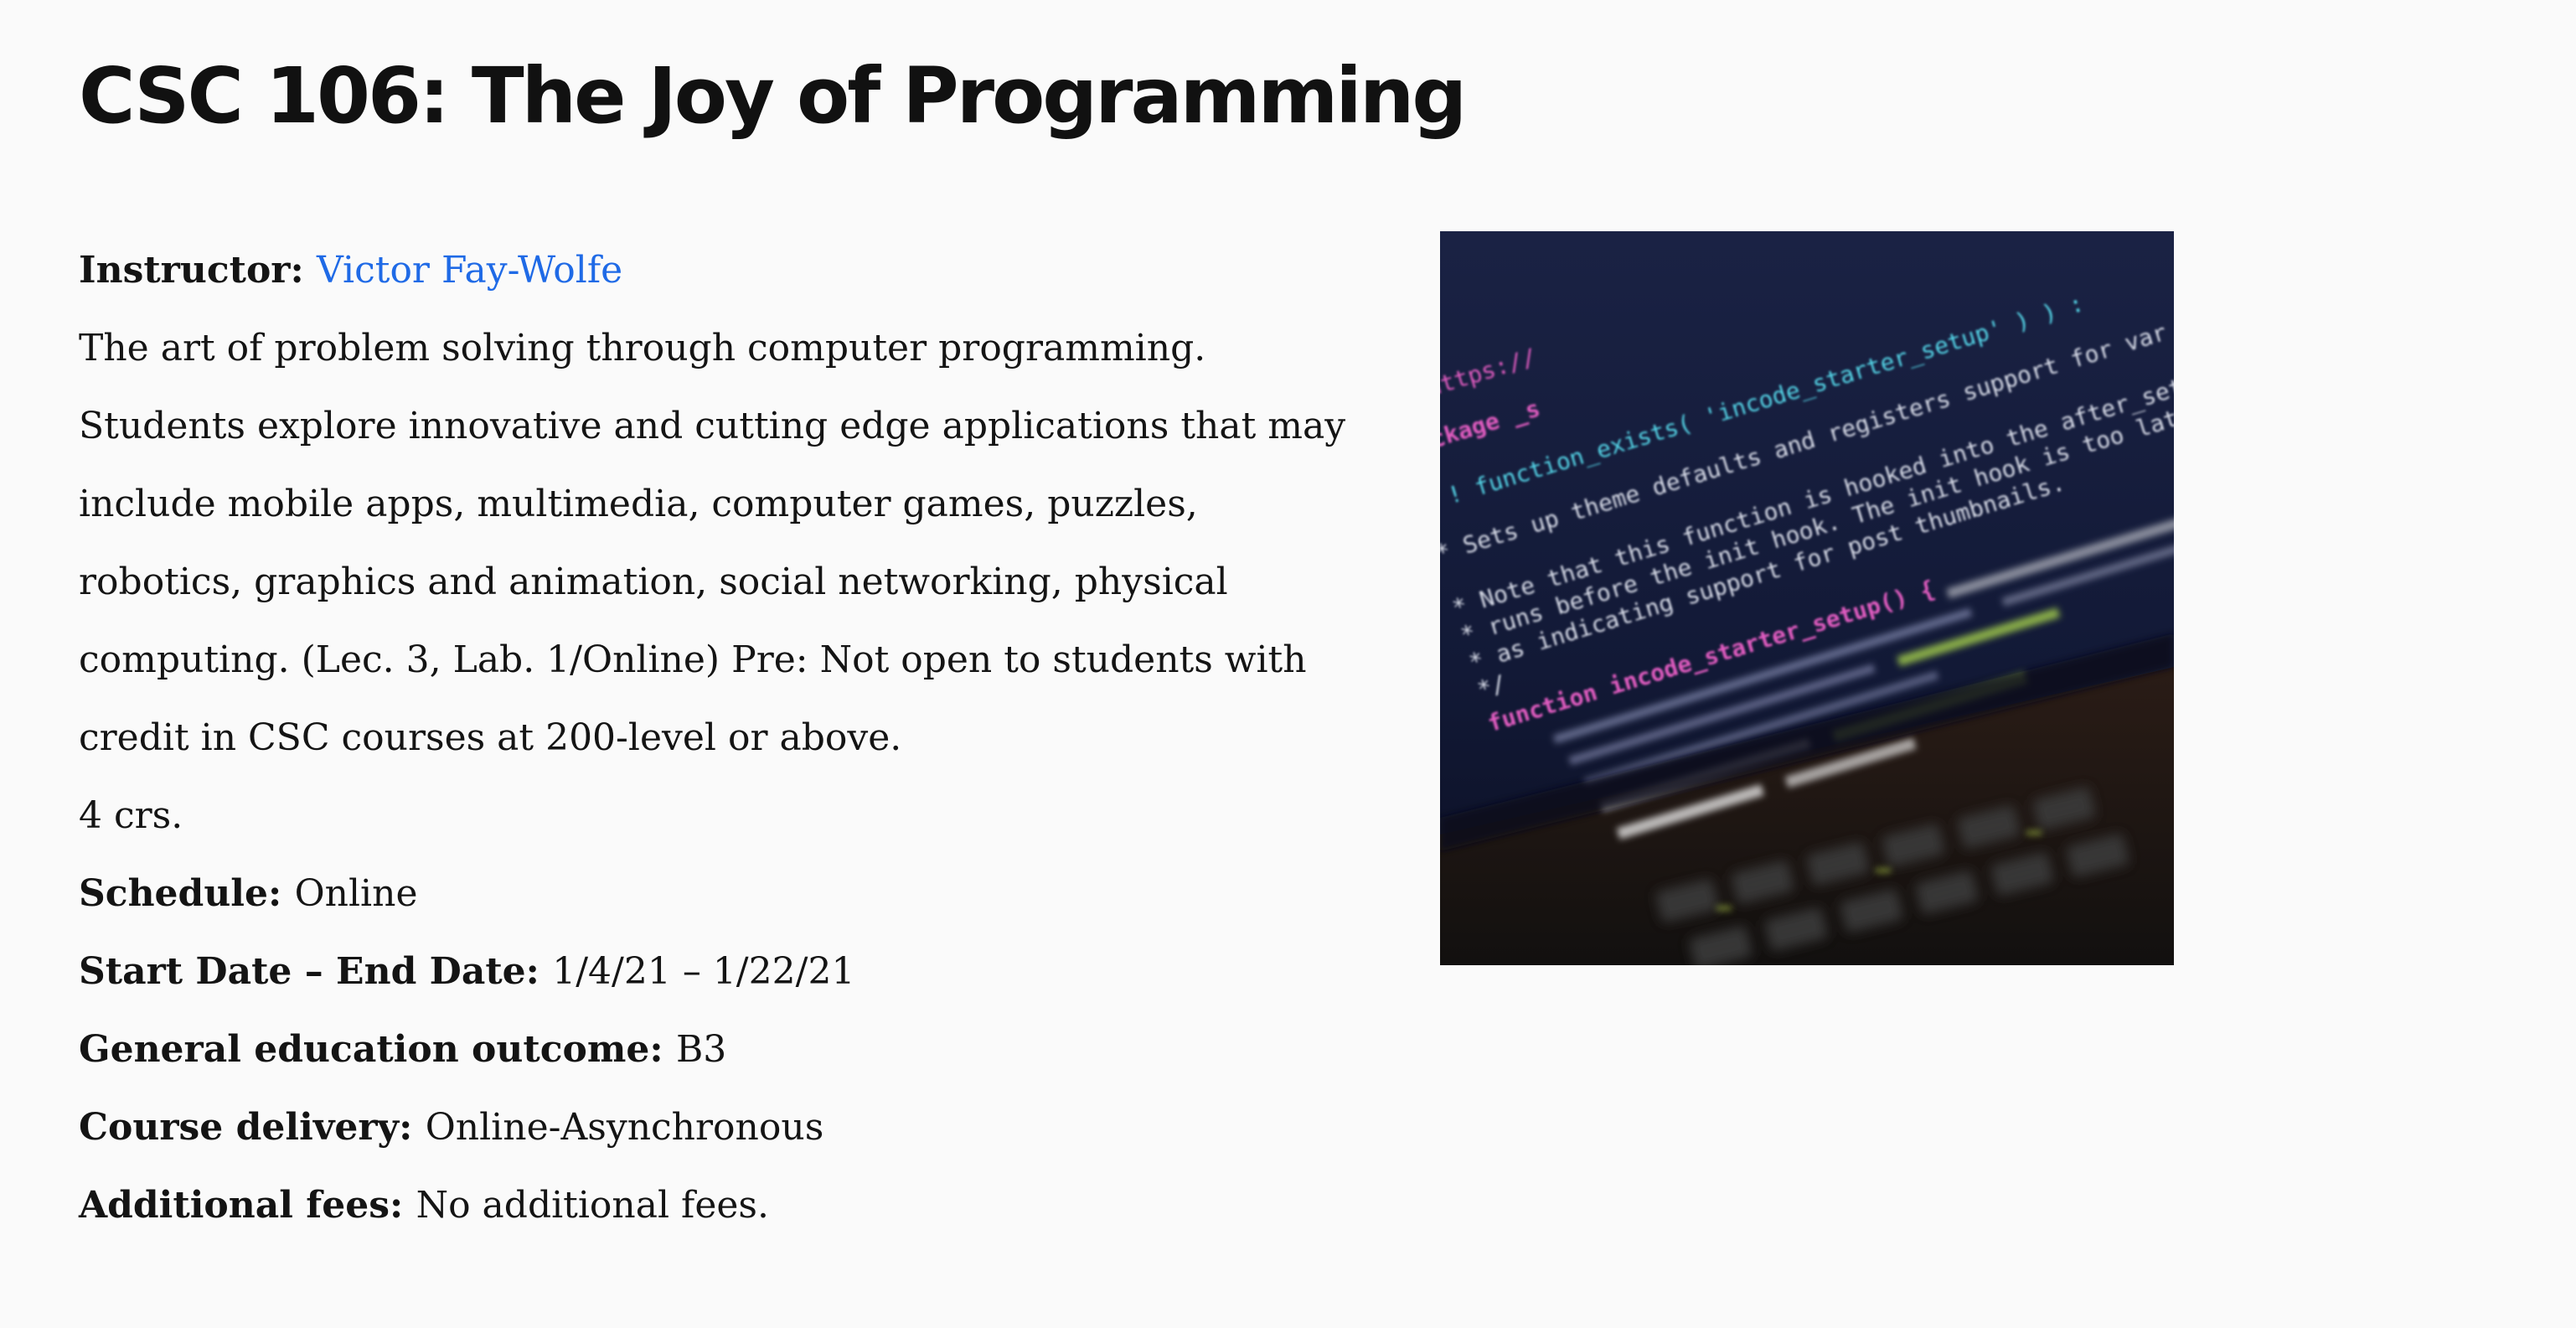 This screenshot has width=2576, height=1328. I want to click on instructor-link: Victor Fay-Wolfe, so click(469, 270).